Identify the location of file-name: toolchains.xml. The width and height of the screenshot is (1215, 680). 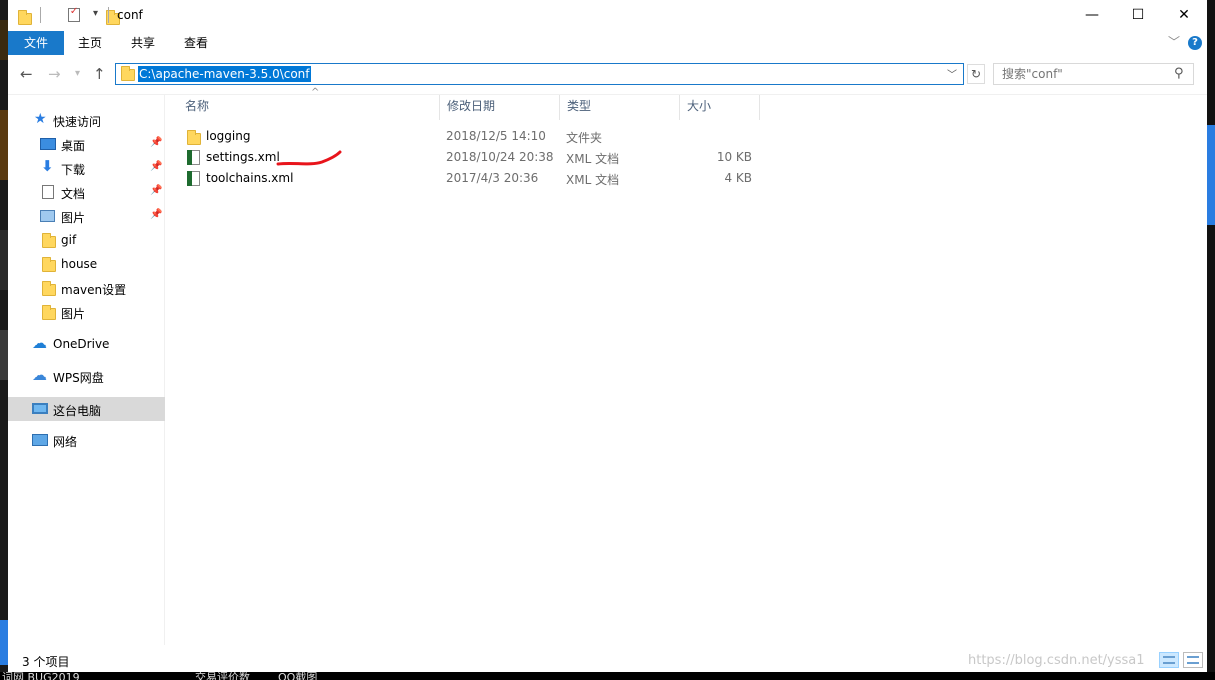
(250, 178).